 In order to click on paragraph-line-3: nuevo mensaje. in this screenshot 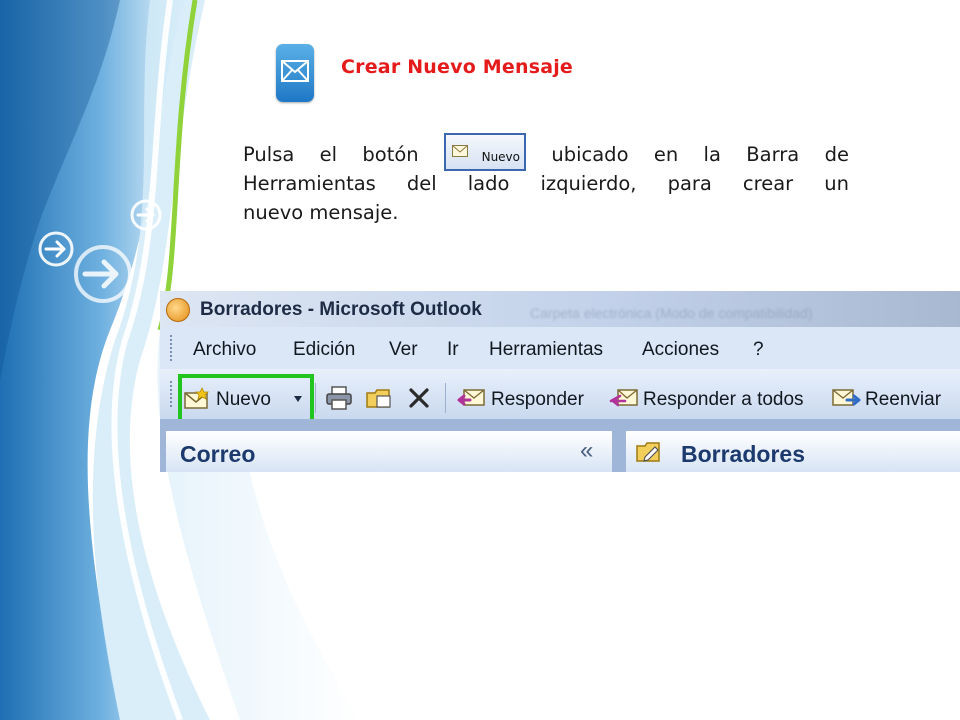, I will do `click(321, 212)`.